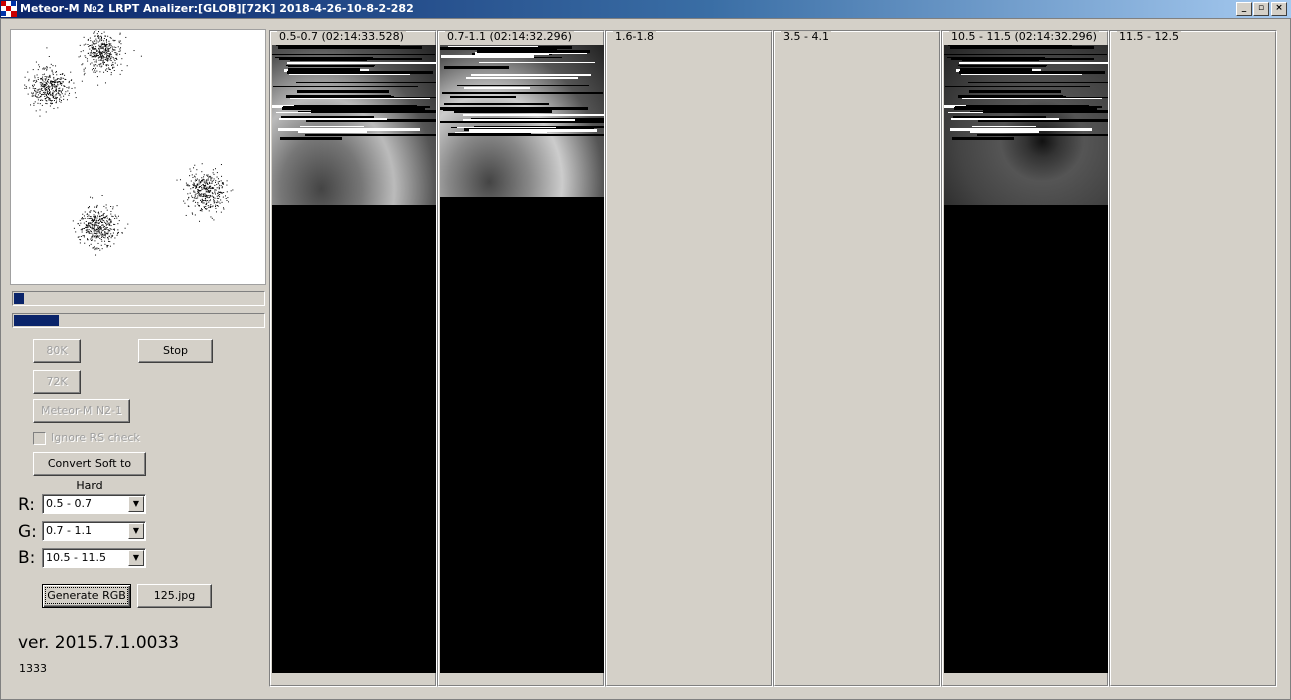 This screenshot has width=1291, height=700. Describe the element at coordinates (69, 503) in the screenshot. I see `r-channel-value: 0.5 - 0.7` at that location.